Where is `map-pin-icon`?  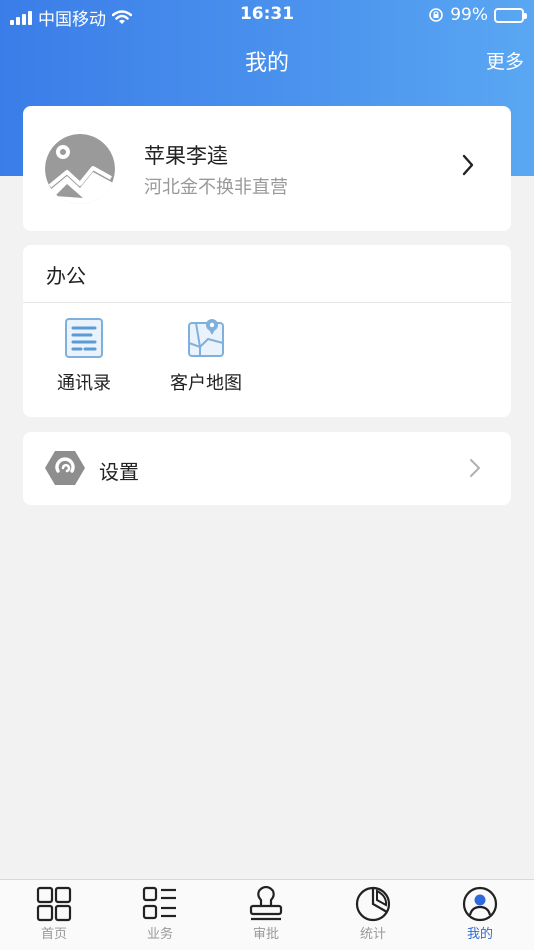
map-pin-icon is located at coordinates (206, 338).